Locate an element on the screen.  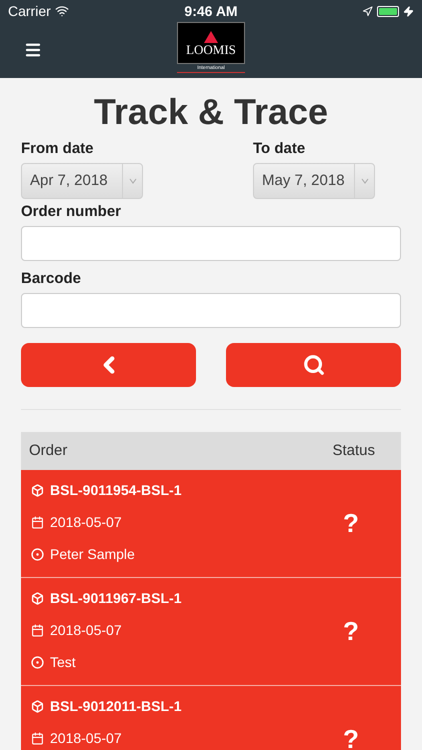
triangle-icon is located at coordinates (211, 36).